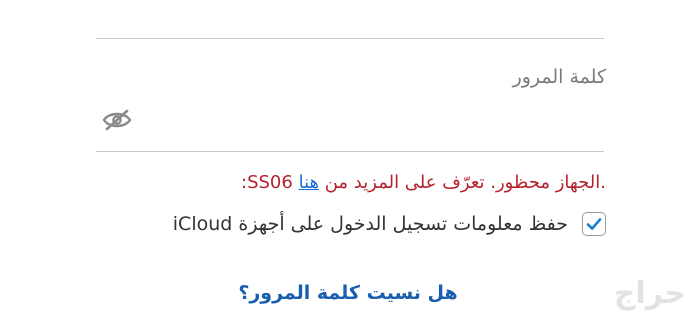 This screenshot has width=700, height=312. What do you see at coordinates (350, 151) in the screenshot?
I see `password-field-underline` at bounding box center [350, 151].